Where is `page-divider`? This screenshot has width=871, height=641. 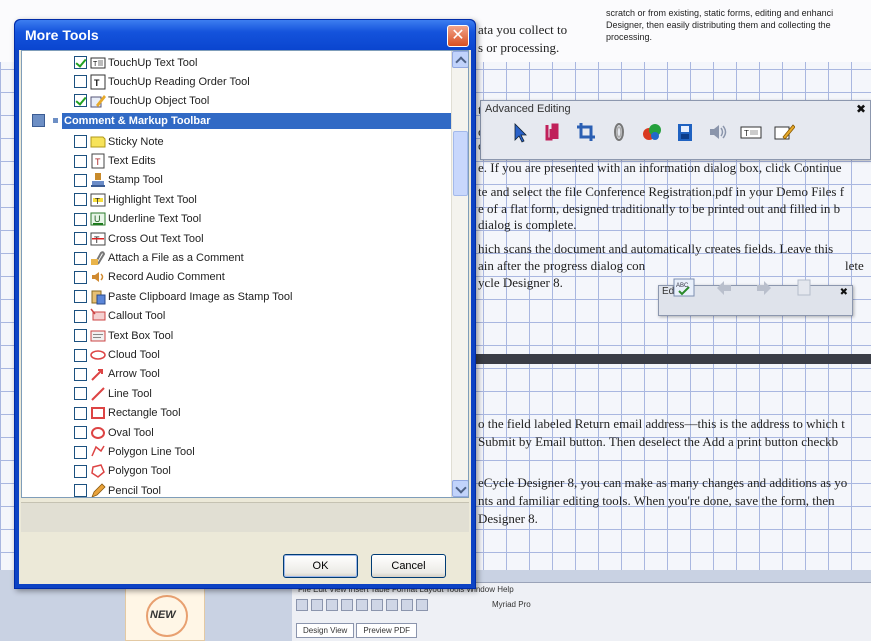 page-divider is located at coordinates (671, 359).